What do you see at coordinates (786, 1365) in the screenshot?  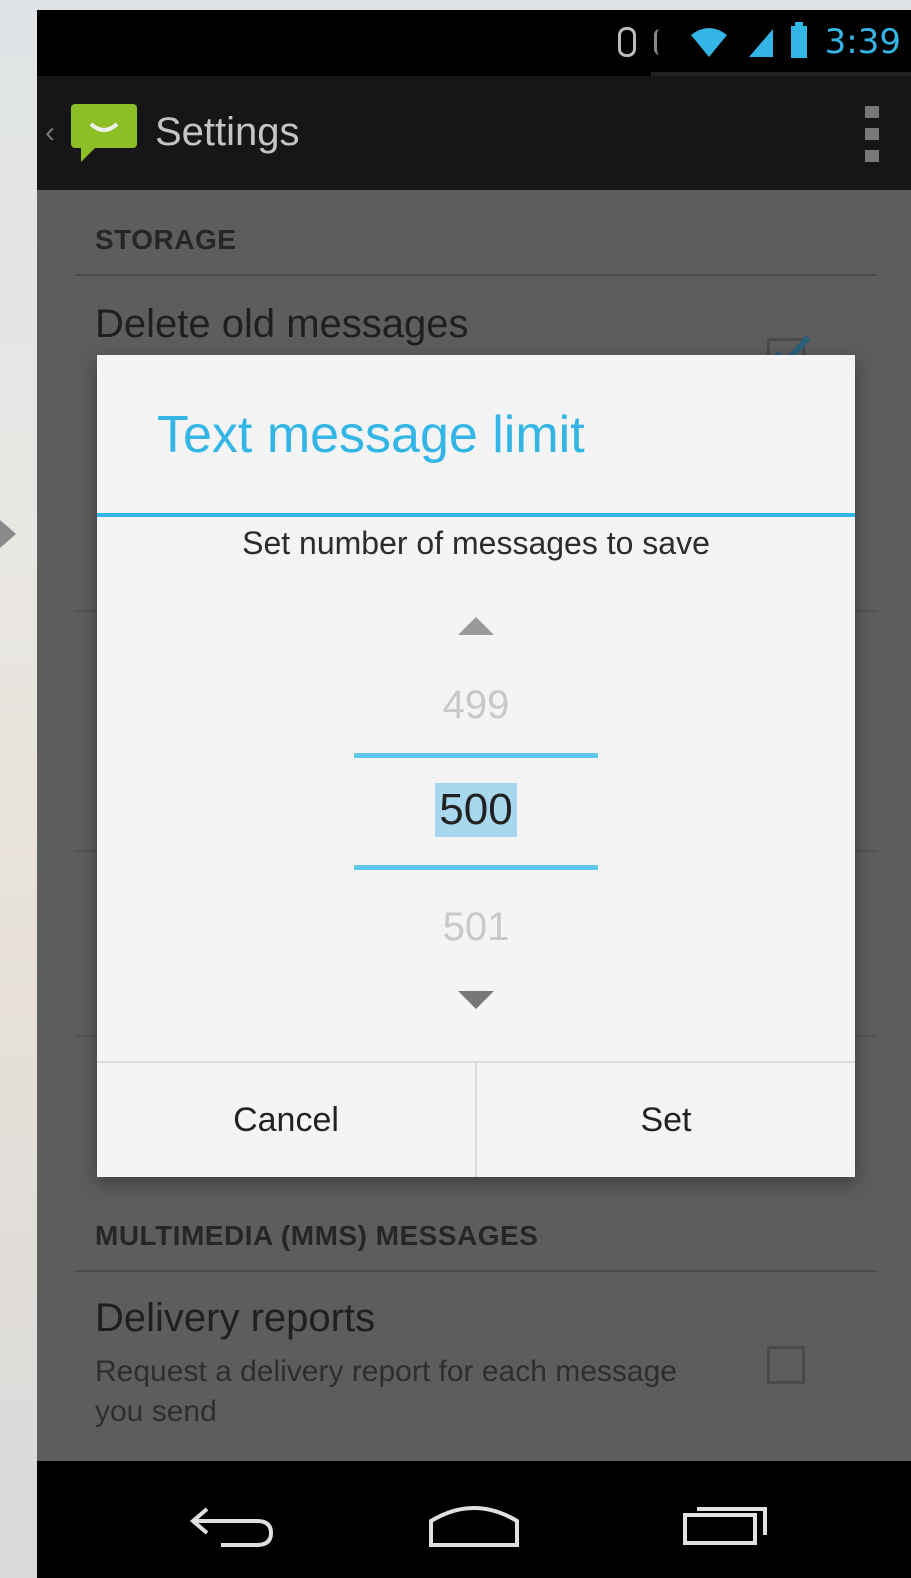 I see `delivery-reports-checkbox` at bounding box center [786, 1365].